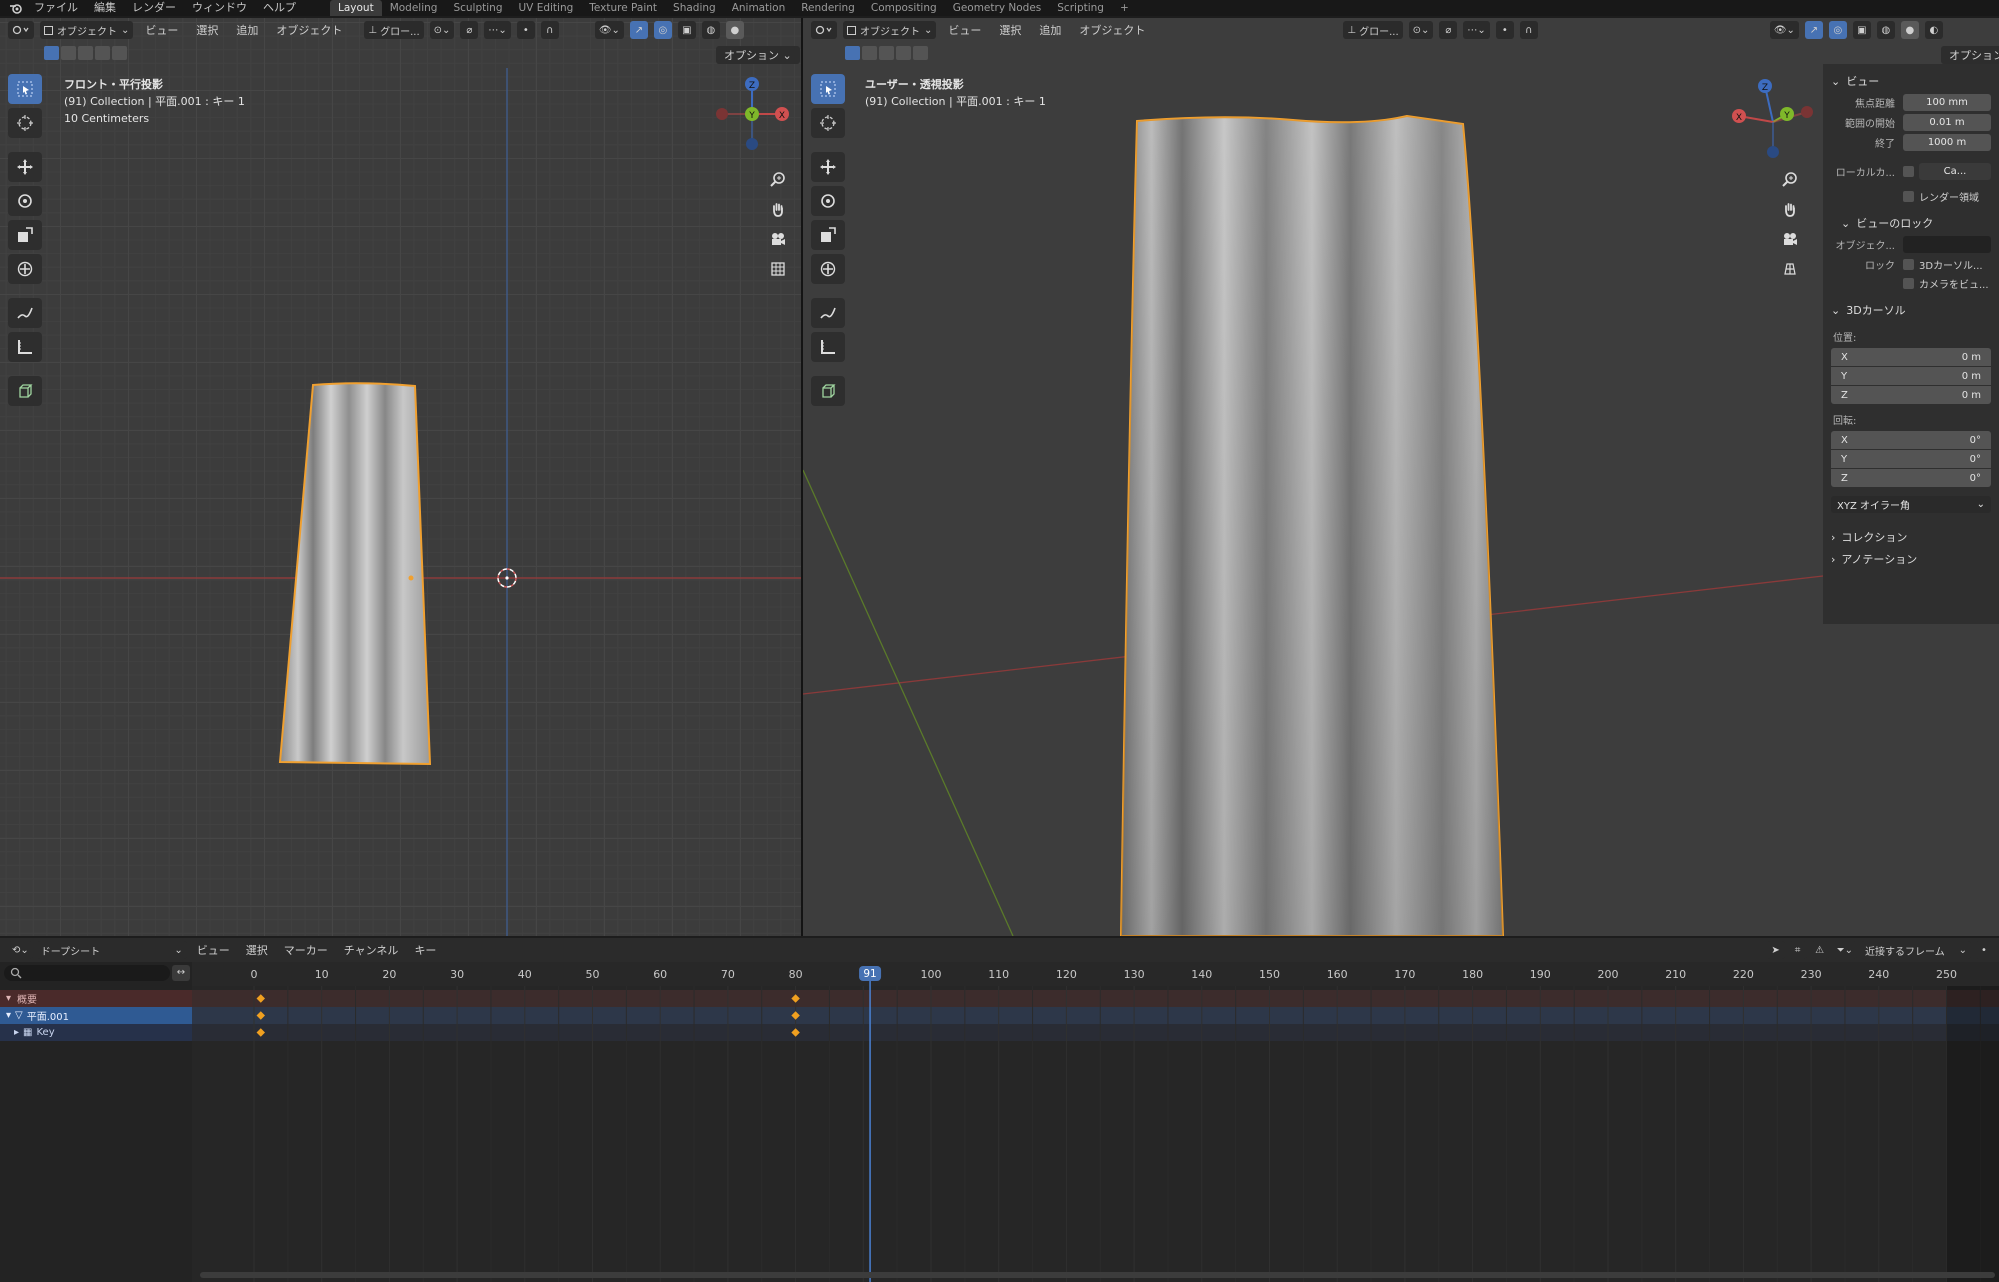  Describe the element at coordinates (546, 8) in the screenshot. I see `tab-uv-editing: UV Editing` at that location.